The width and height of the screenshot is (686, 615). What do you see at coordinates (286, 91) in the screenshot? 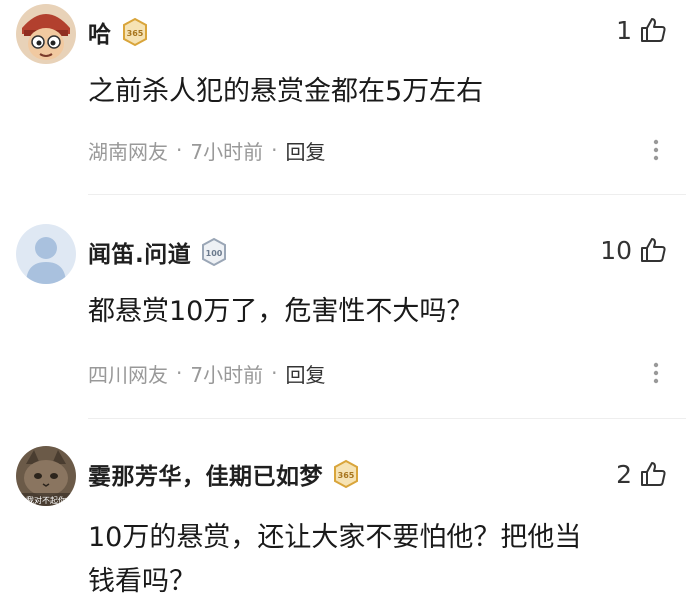
I see `comment-text: 之前杀人犯的悬赏金都在5万左右` at bounding box center [286, 91].